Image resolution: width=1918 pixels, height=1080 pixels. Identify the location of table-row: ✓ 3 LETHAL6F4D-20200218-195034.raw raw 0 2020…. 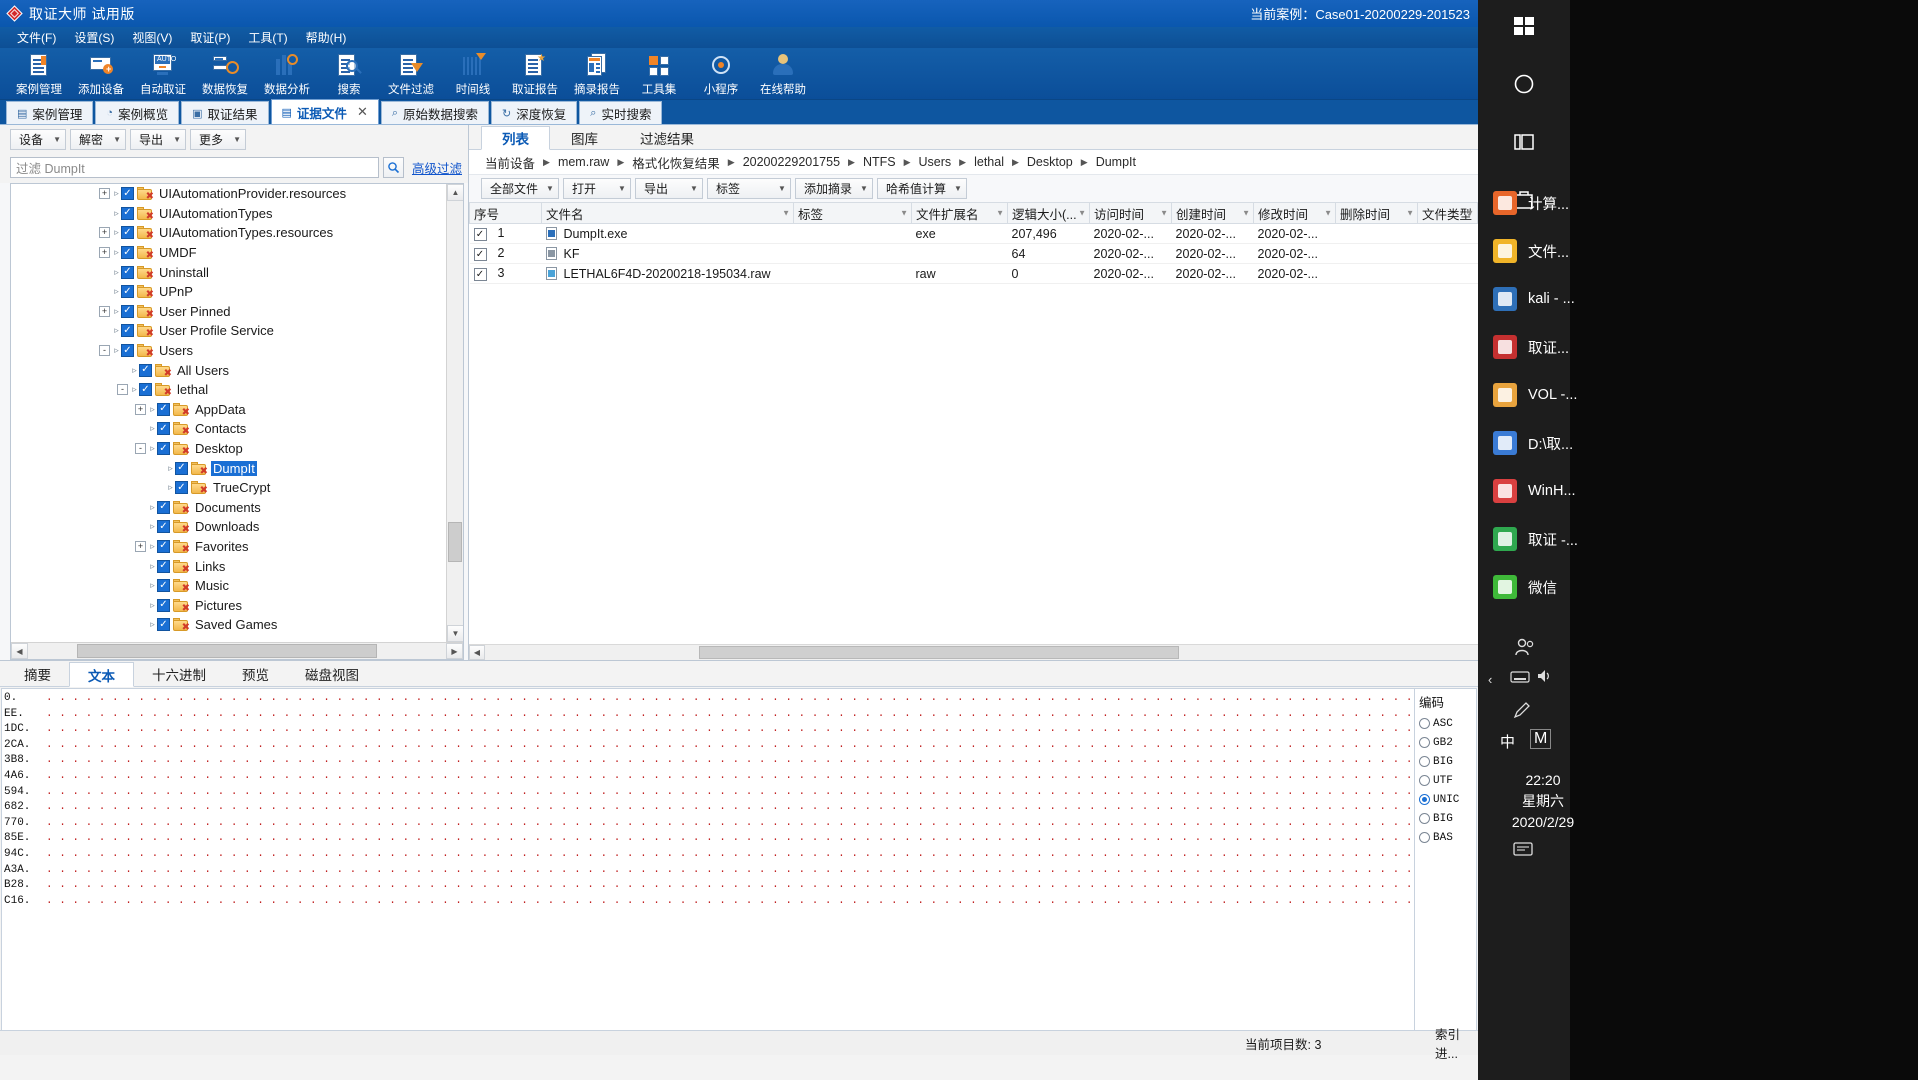
(973, 273).